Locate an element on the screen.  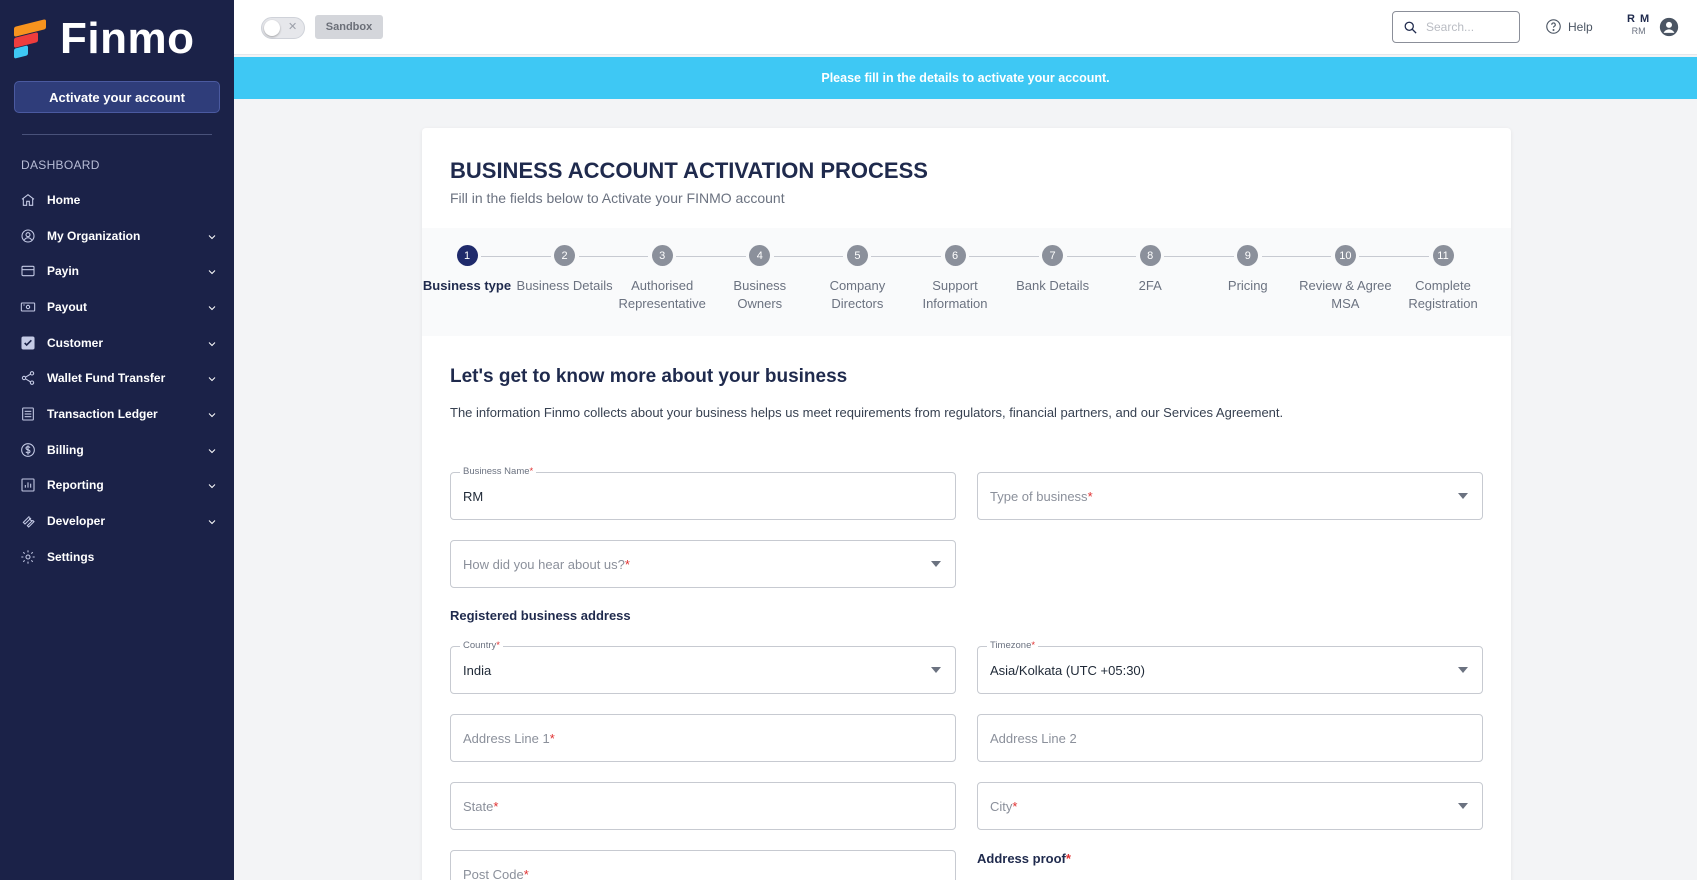
sidebar-item-home: Home is located at coordinates (117, 200).